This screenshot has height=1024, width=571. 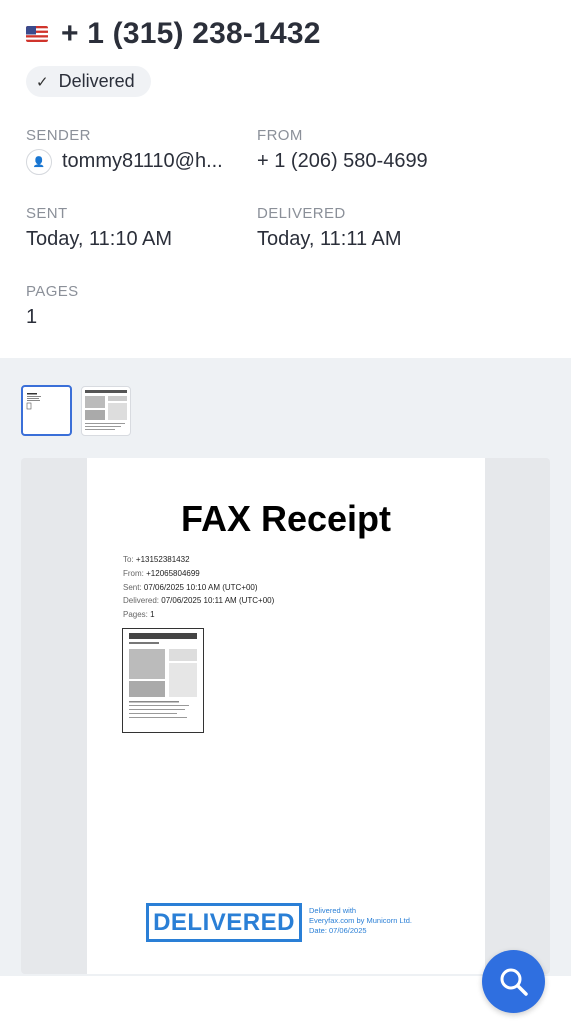 What do you see at coordinates (52, 291) in the screenshot?
I see `pages-label: PAGES` at bounding box center [52, 291].